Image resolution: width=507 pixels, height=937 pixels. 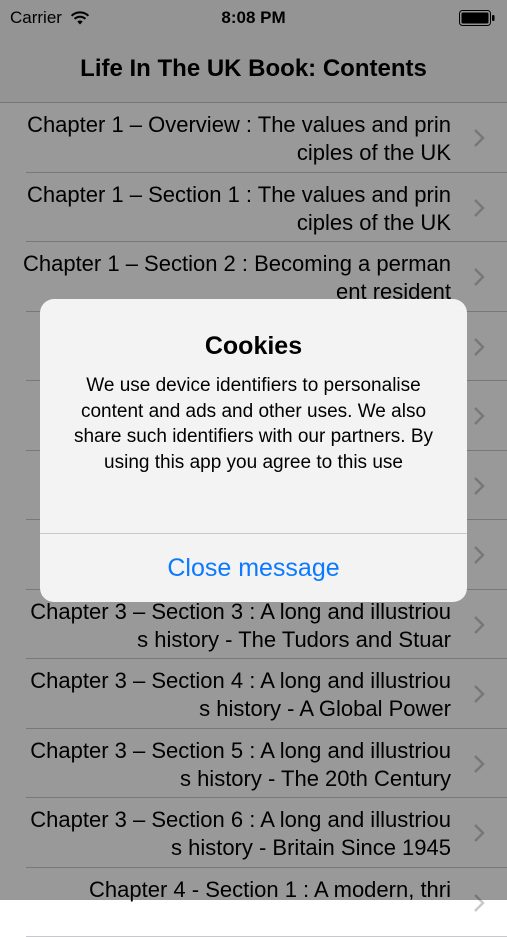 What do you see at coordinates (253, 568) in the screenshot?
I see `close-message-button: Close message` at bounding box center [253, 568].